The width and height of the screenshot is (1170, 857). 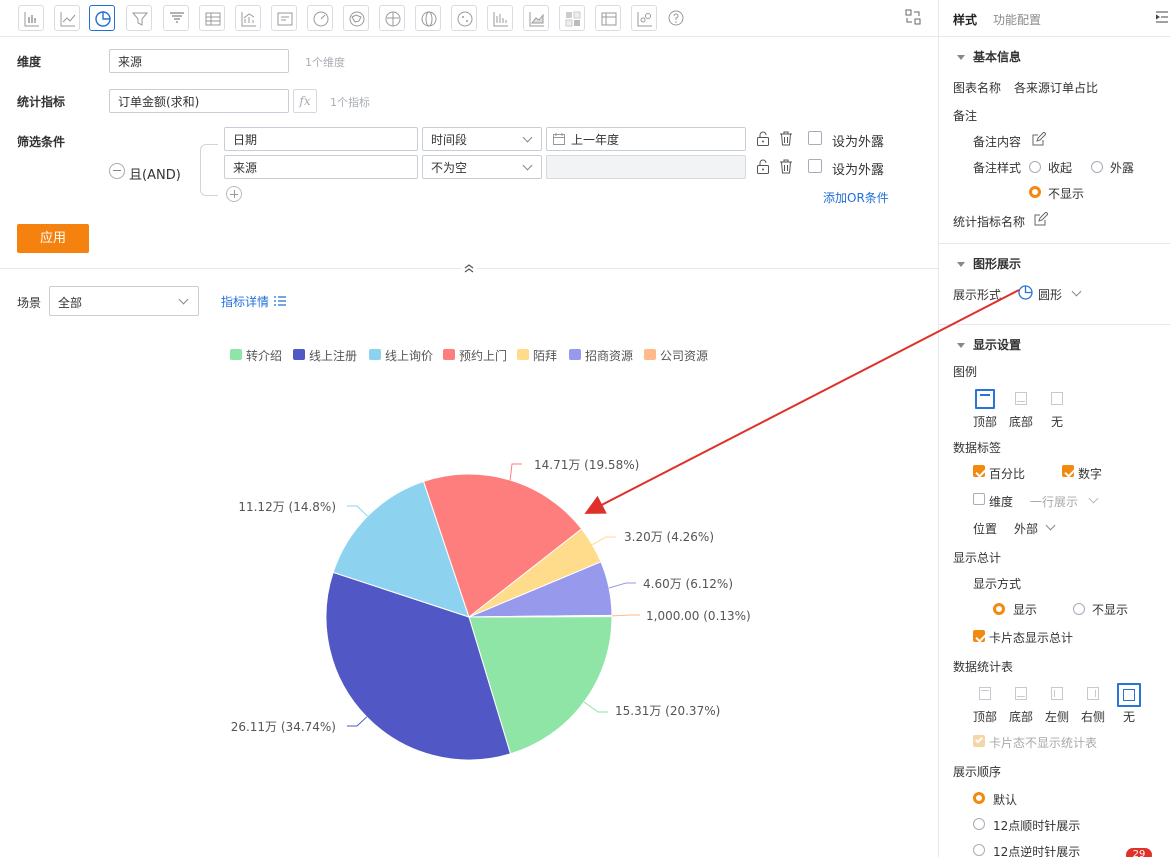 What do you see at coordinates (586, 465) in the screenshot?
I see `pie-data-label: 14.71万 (19.58%)` at bounding box center [586, 465].